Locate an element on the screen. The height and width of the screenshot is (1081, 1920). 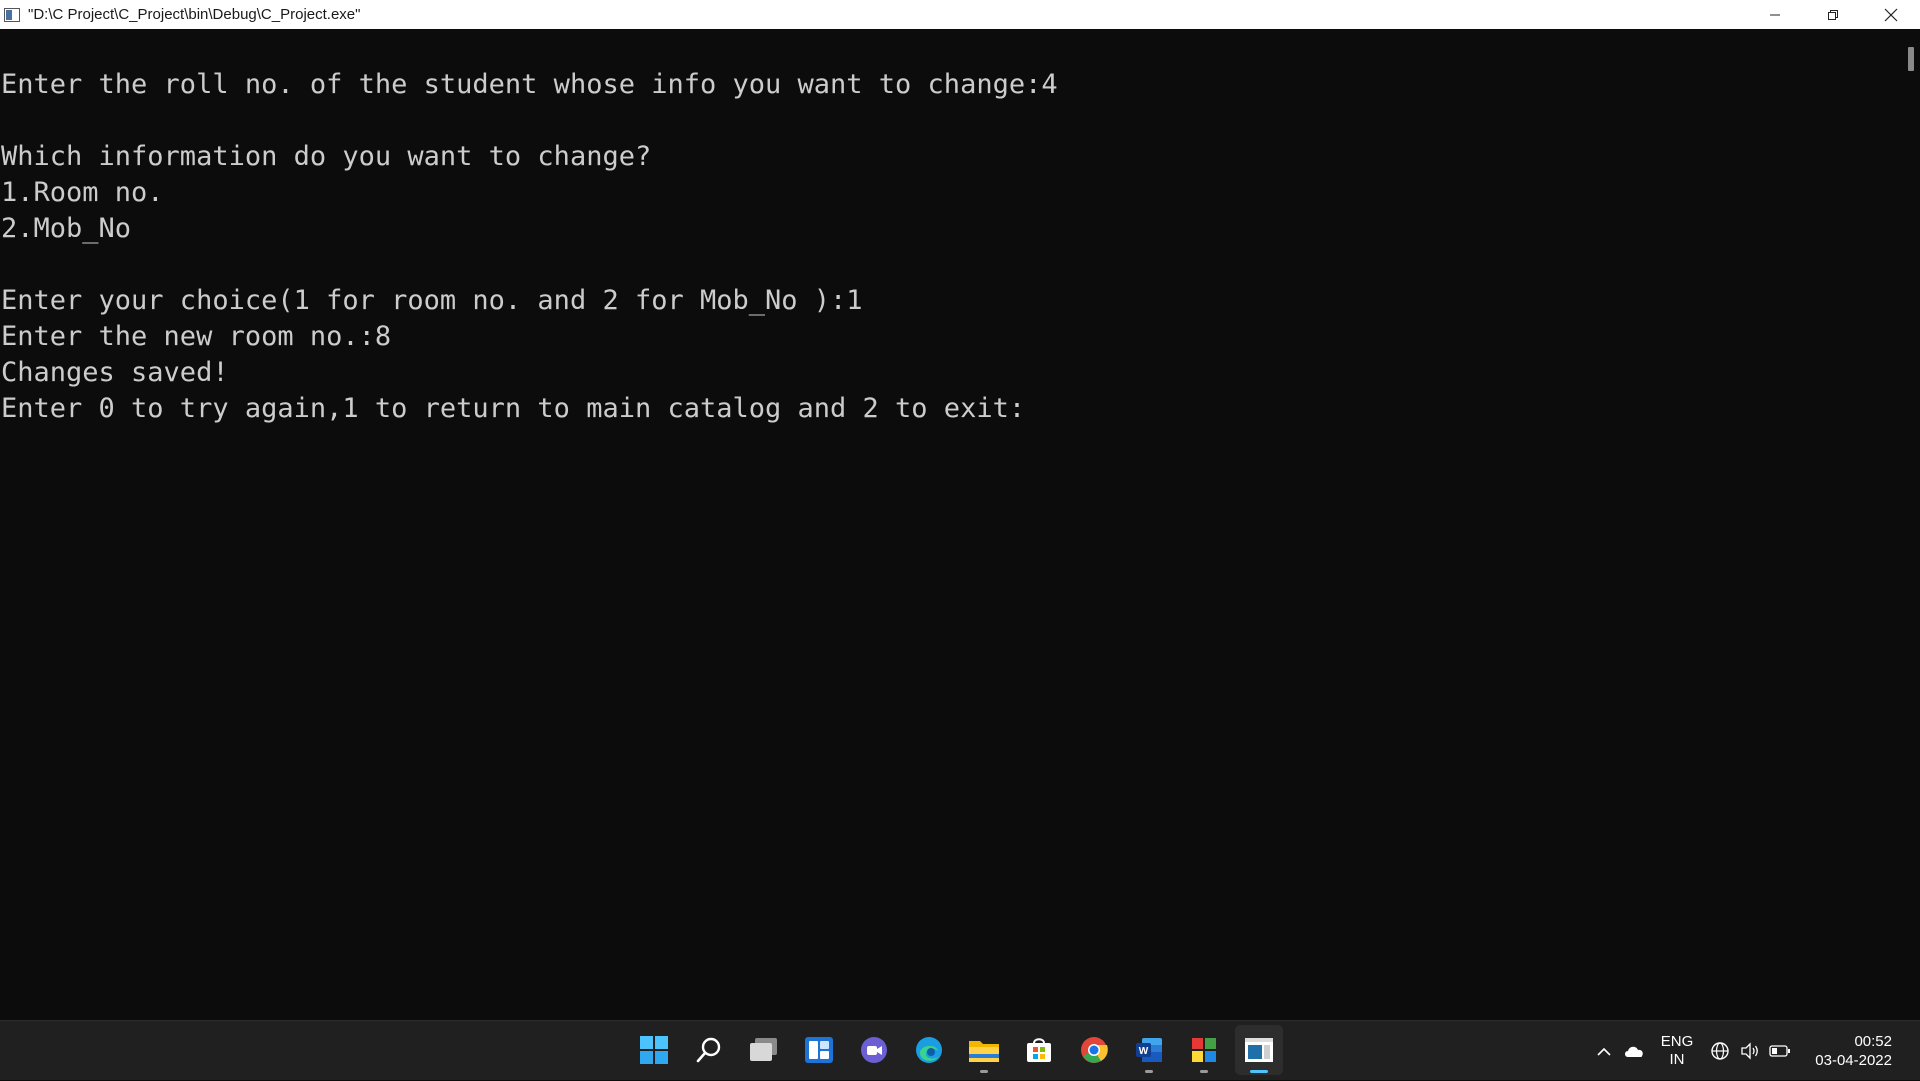
codeblocks-button is located at coordinates (1204, 1050).